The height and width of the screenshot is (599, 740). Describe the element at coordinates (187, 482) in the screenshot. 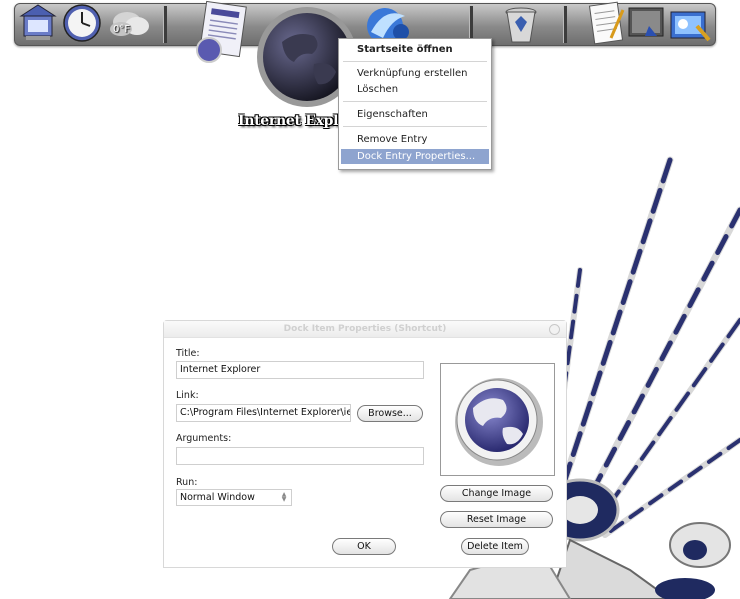

I see `run-label: Run:` at that location.